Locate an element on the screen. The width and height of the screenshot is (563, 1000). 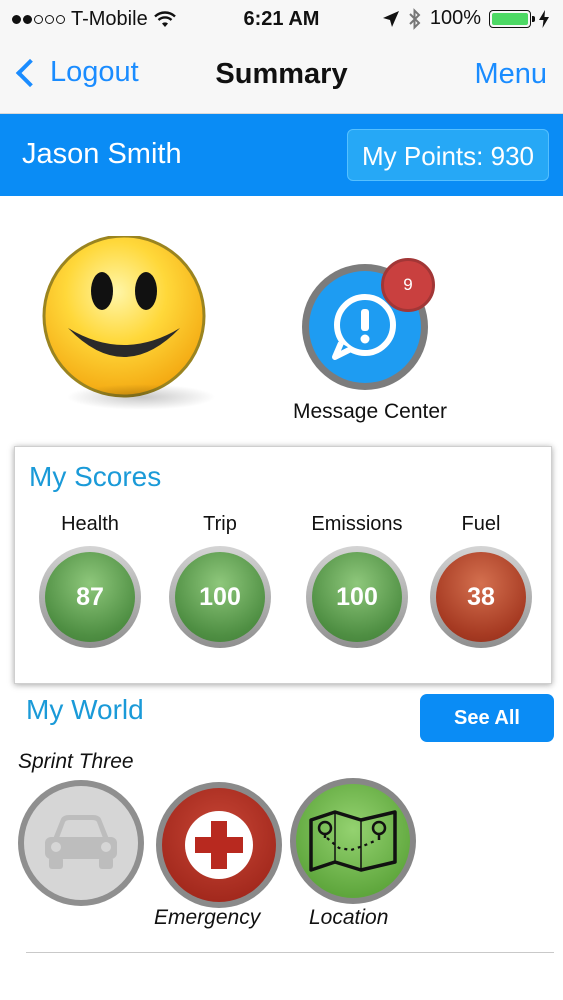
user-name: Jason Smith is located at coordinates (102, 154).